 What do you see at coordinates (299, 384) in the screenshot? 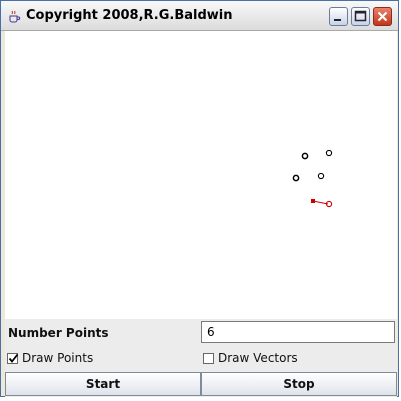
I see `stop-button: Stop` at bounding box center [299, 384].